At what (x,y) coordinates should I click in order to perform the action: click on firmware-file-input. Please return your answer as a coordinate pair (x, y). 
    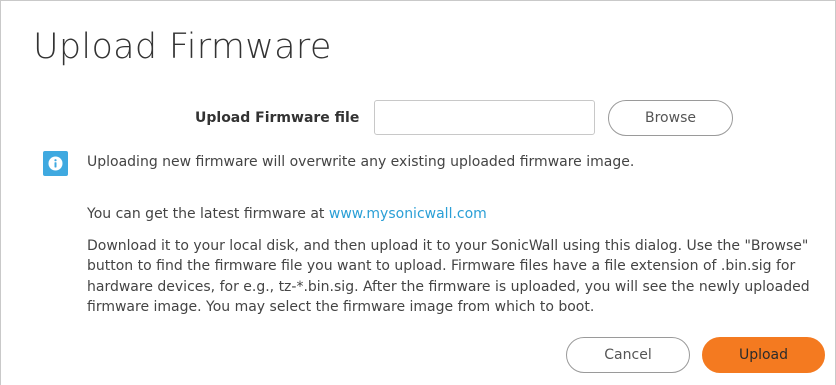
    Looking at the image, I should click on (484, 117).